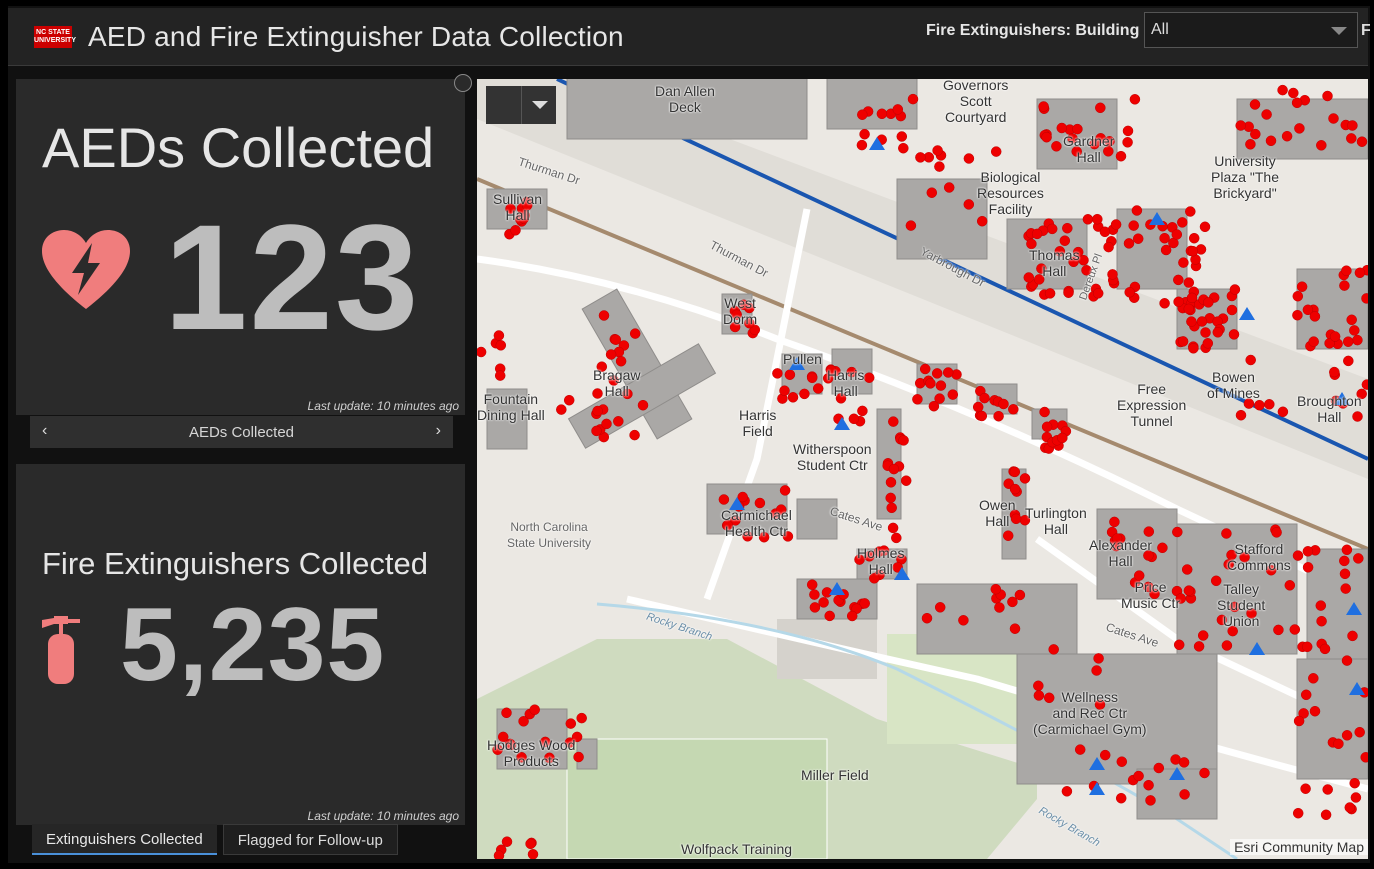 Image resolution: width=1374 pixels, height=869 pixels. What do you see at coordinates (124, 839) in the screenshot?
I see `tab-extinguishers-collected: Extinguishers Collected` at bounding box center [124, 839].